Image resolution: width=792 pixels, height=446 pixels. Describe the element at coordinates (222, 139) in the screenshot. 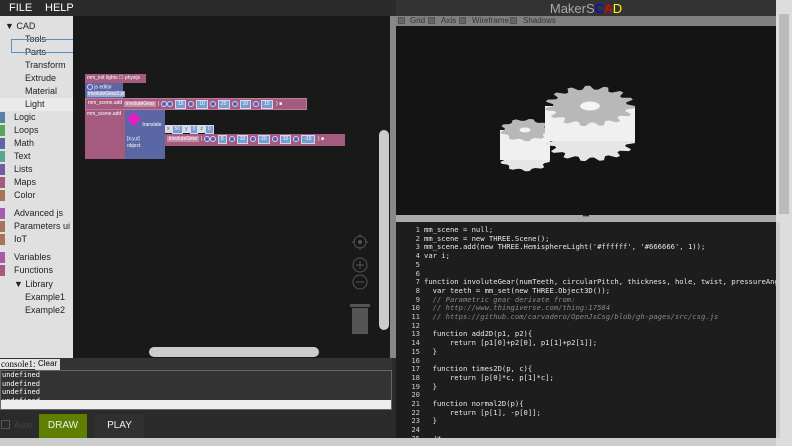

I see `gear2-param: 8` at that location.